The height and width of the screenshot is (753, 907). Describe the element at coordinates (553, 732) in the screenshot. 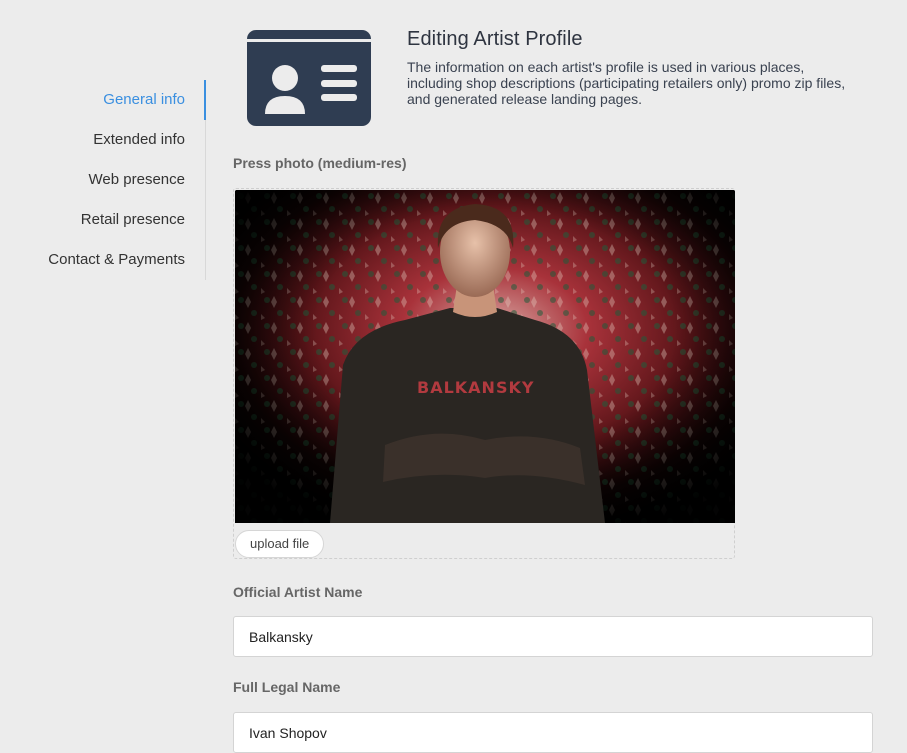

I see `legal-name-field` at that location.